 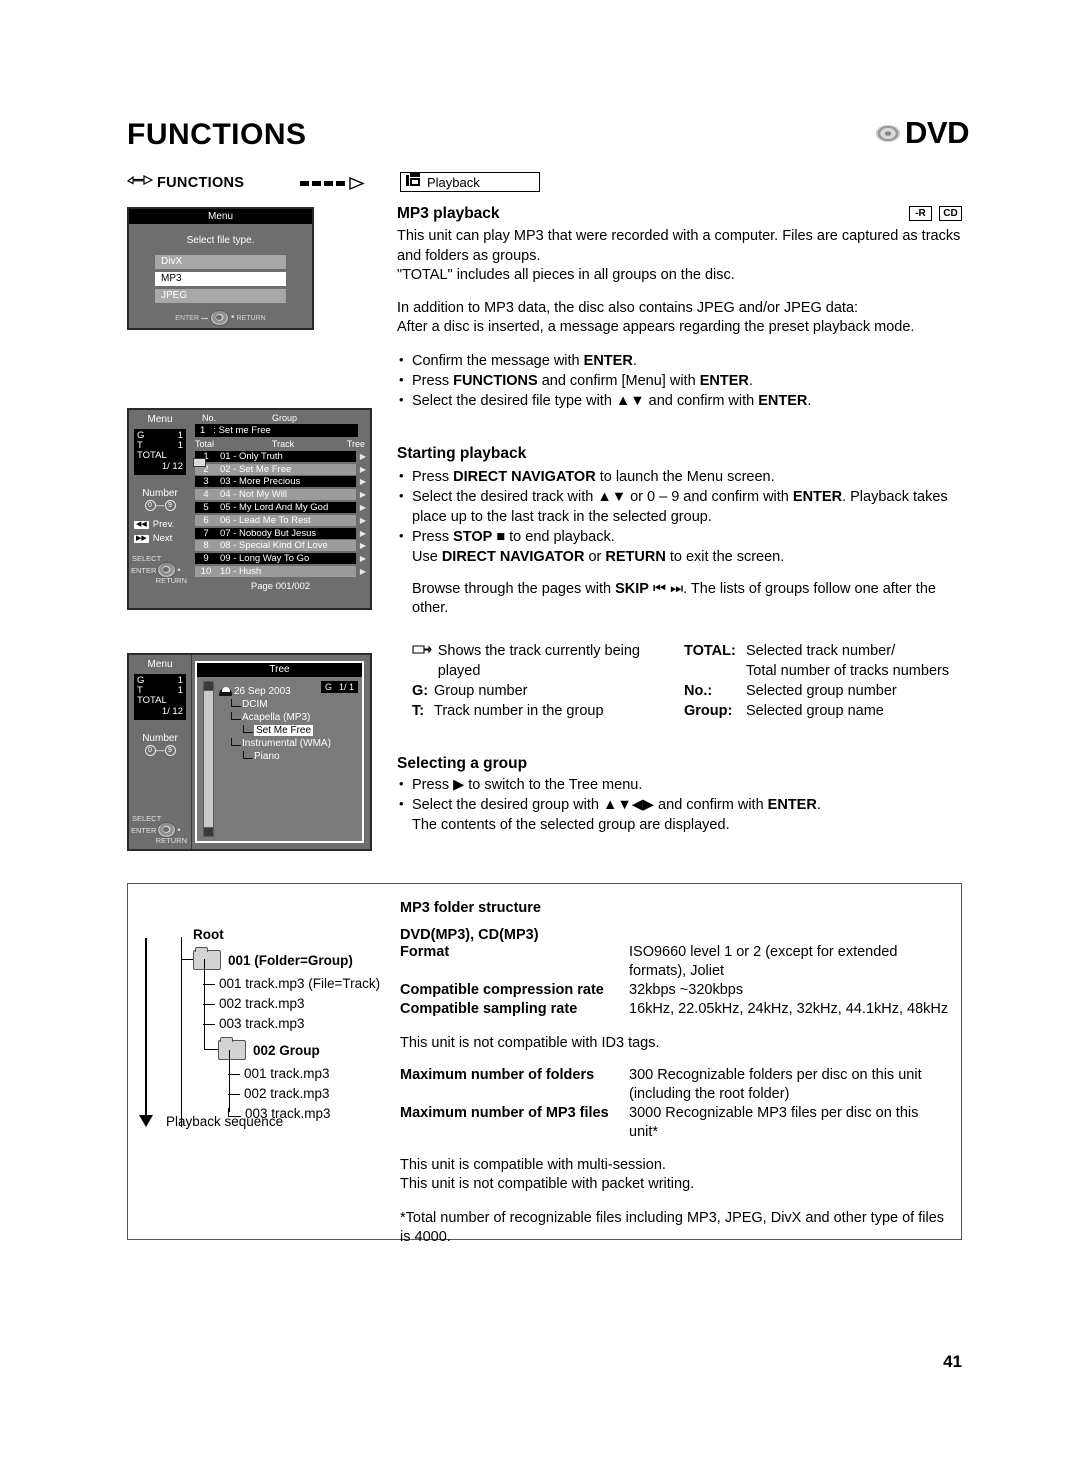 What do you see at coordinates (242, 430) in the screenshot?
I see `group-name: : Set me Free` at bounding box center [242, 430].